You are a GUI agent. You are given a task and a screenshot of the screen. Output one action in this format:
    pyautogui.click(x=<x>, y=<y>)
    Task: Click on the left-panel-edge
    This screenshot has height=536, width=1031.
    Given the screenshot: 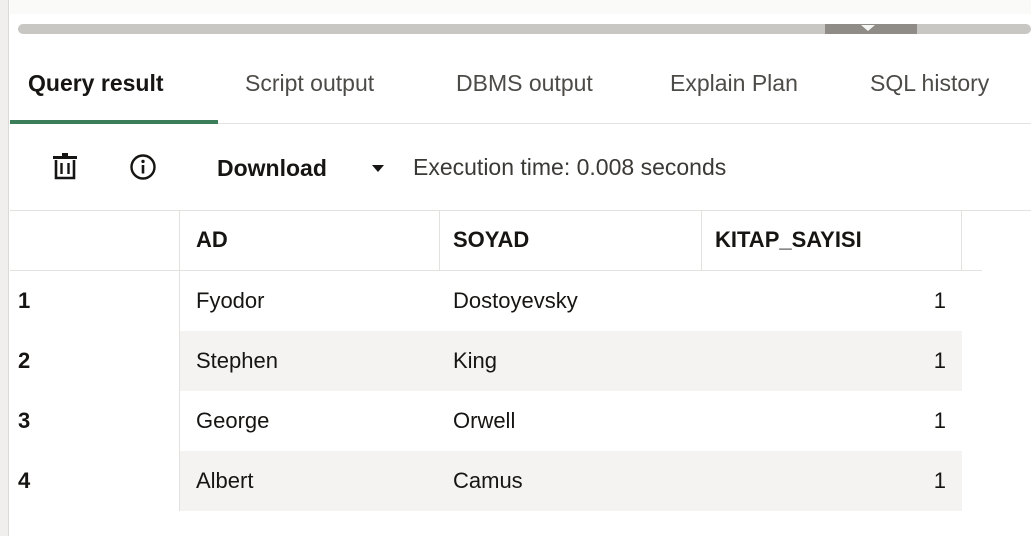 What is the action you would take?
    pyautogui.click(x=4, y=268)
    